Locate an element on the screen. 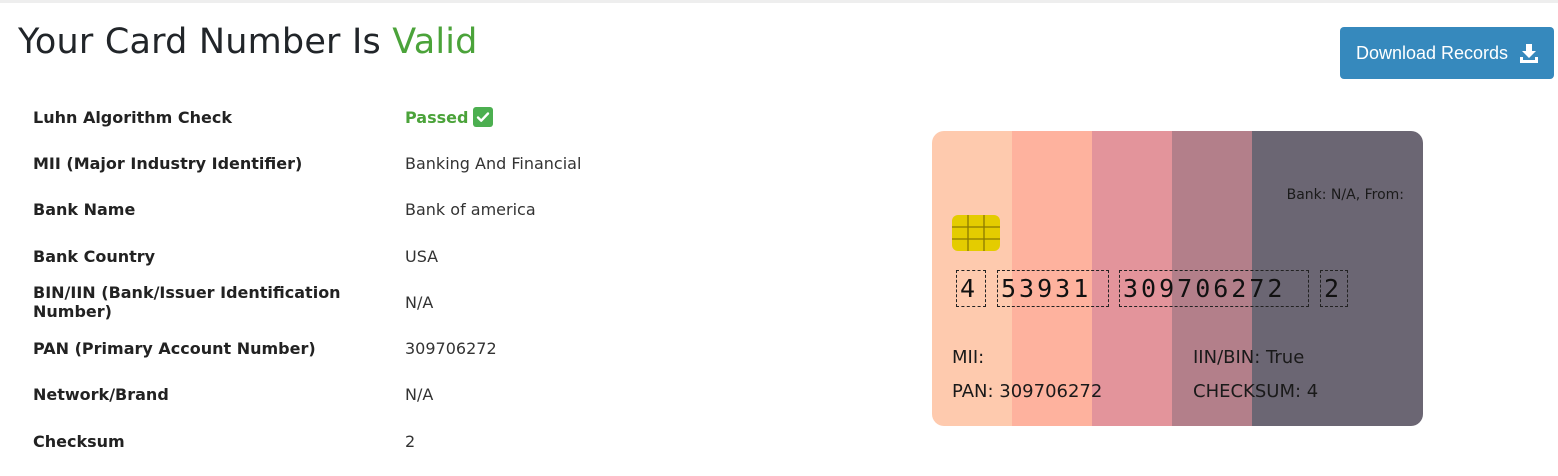  download-records-button: Download Records is located at coordinates (1447, 53).